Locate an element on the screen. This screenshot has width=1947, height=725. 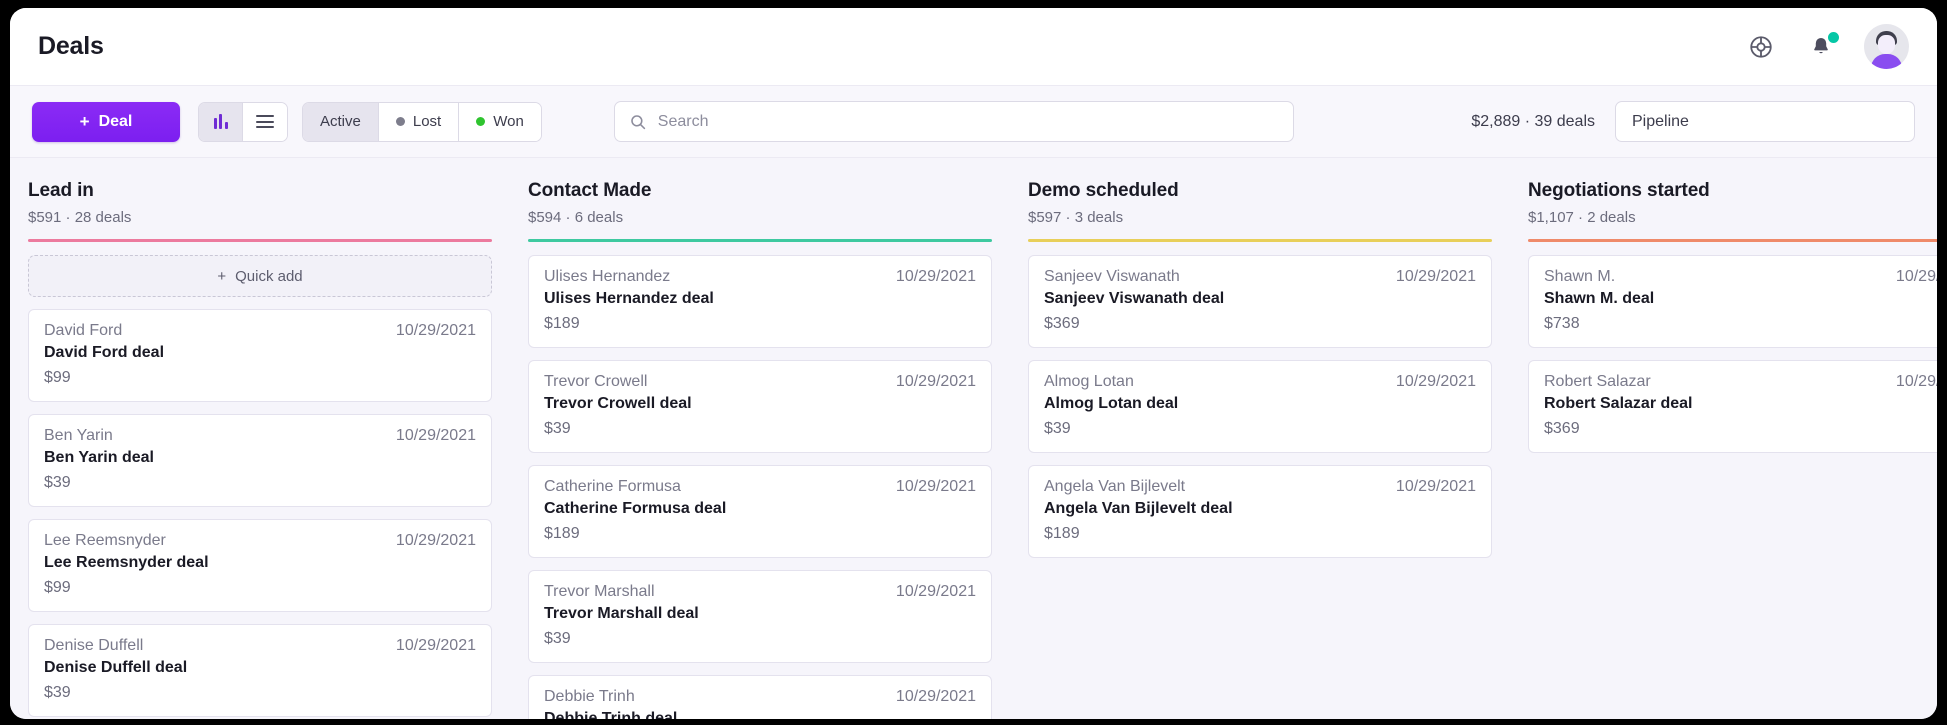
search-box is located at coordinates (953, 121).